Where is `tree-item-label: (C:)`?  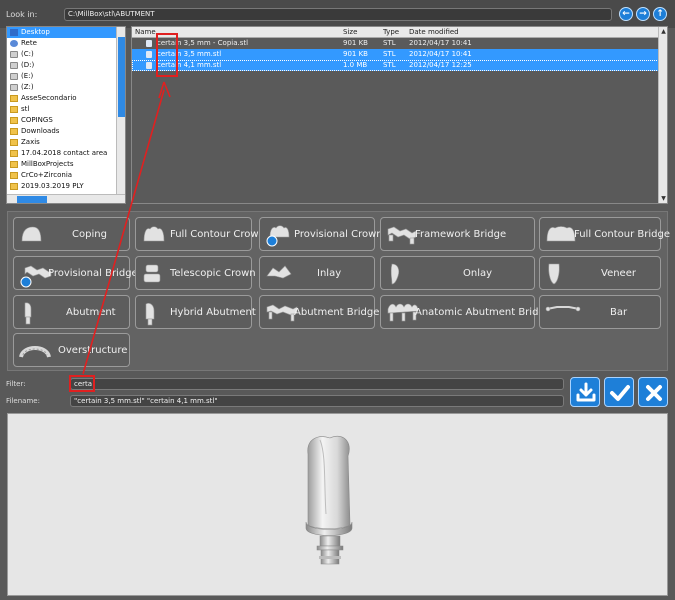
tree-item-label: (C:) is located at coordinates (27, 54).